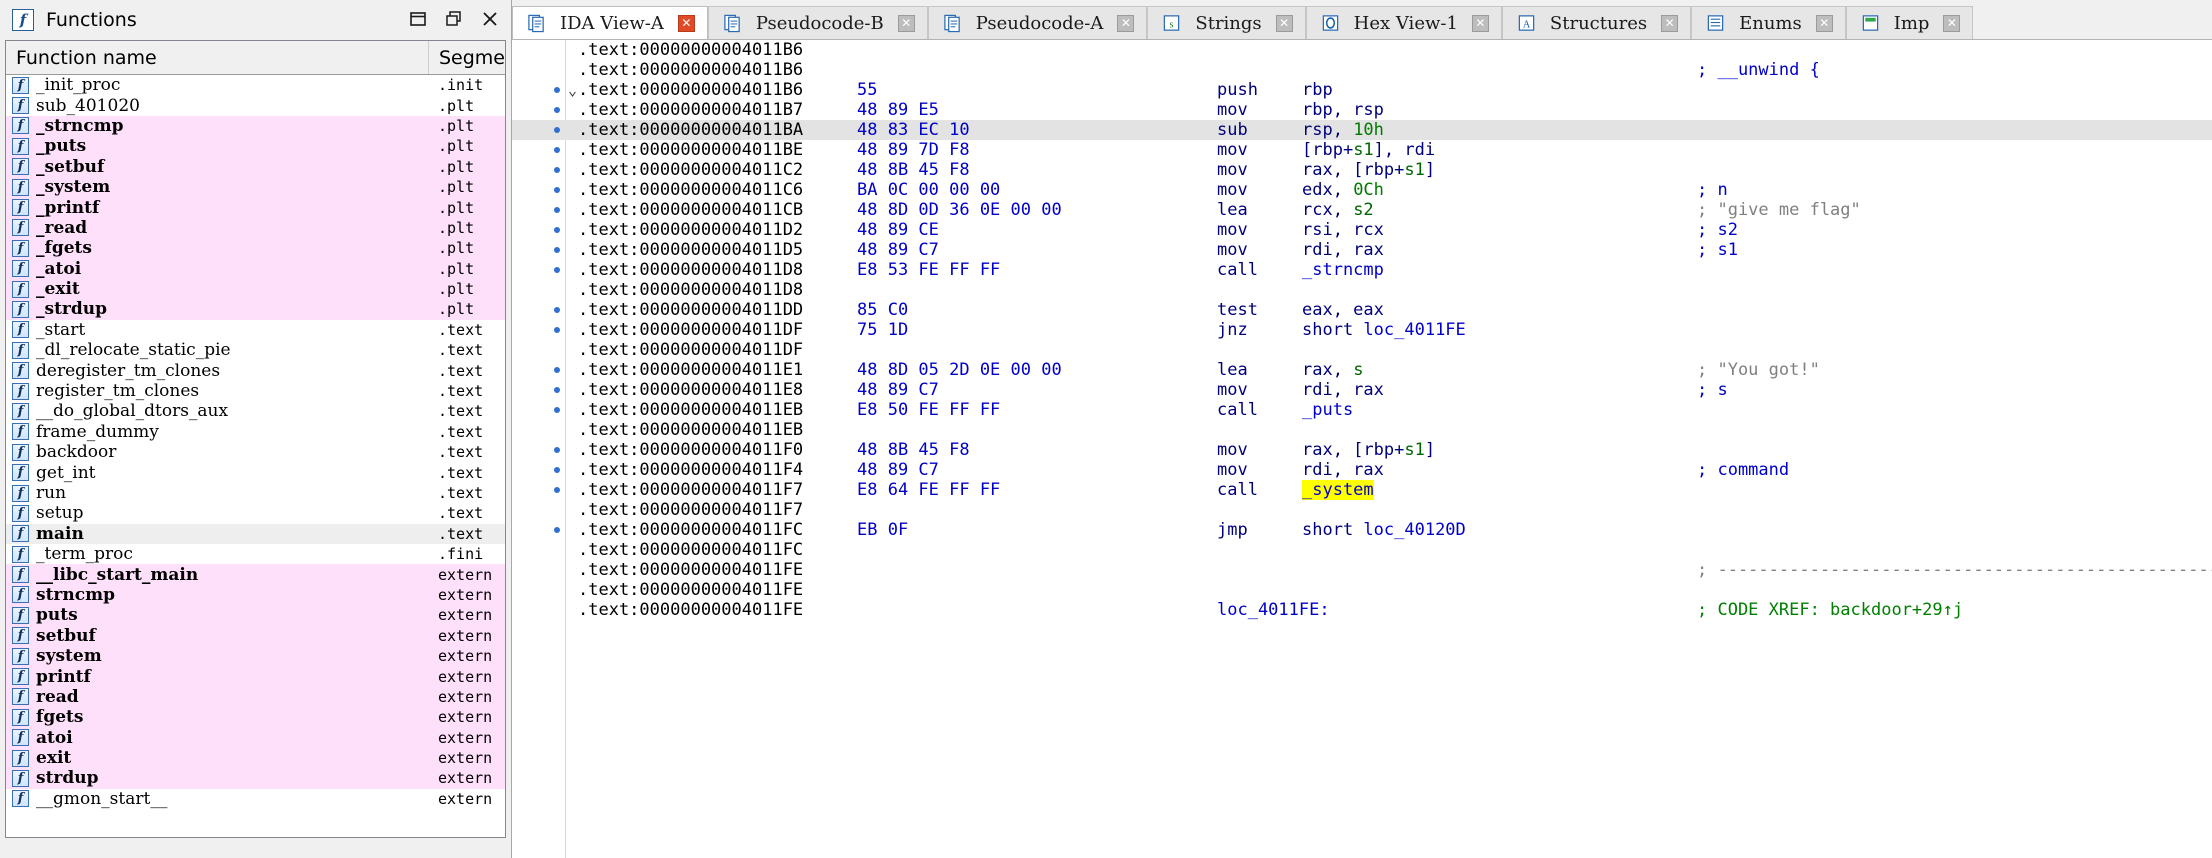 The image size is (2212, 858). I want to click on function-list-row: f get_int .text, so click(255, 472).